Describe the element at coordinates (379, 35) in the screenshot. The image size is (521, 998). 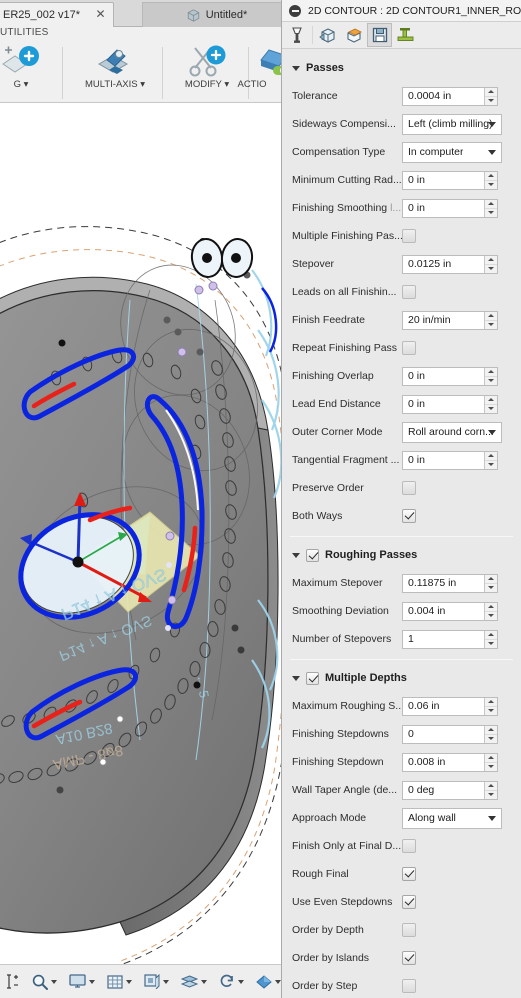
I see `passes-tab-icon` at that location.